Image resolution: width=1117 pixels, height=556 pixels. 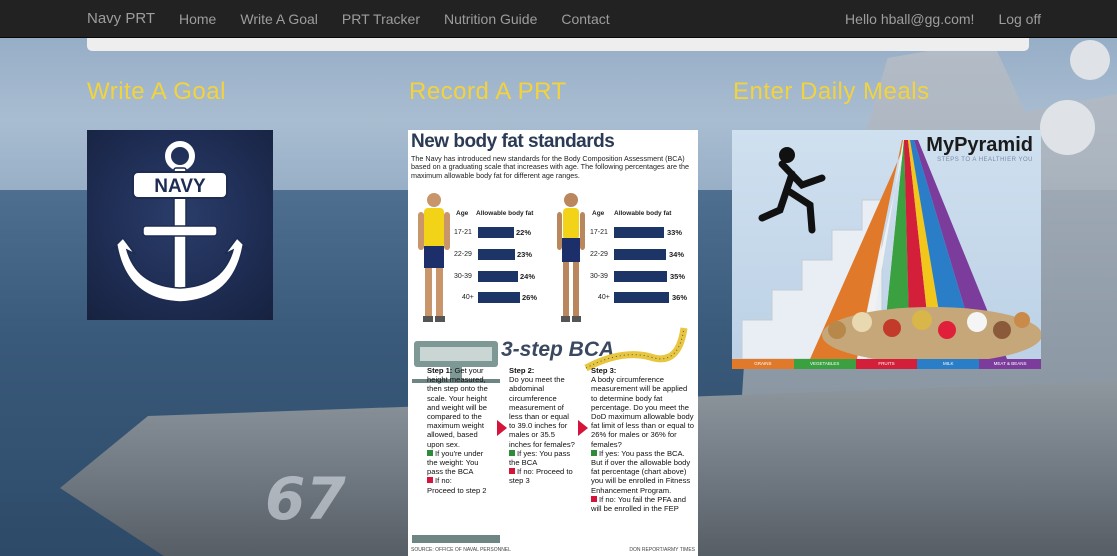 What do you see at coordinates (643, 213) in the screenshot?
I see `female-allow-header: Allowable body fat` at bounding box center [643, 213].